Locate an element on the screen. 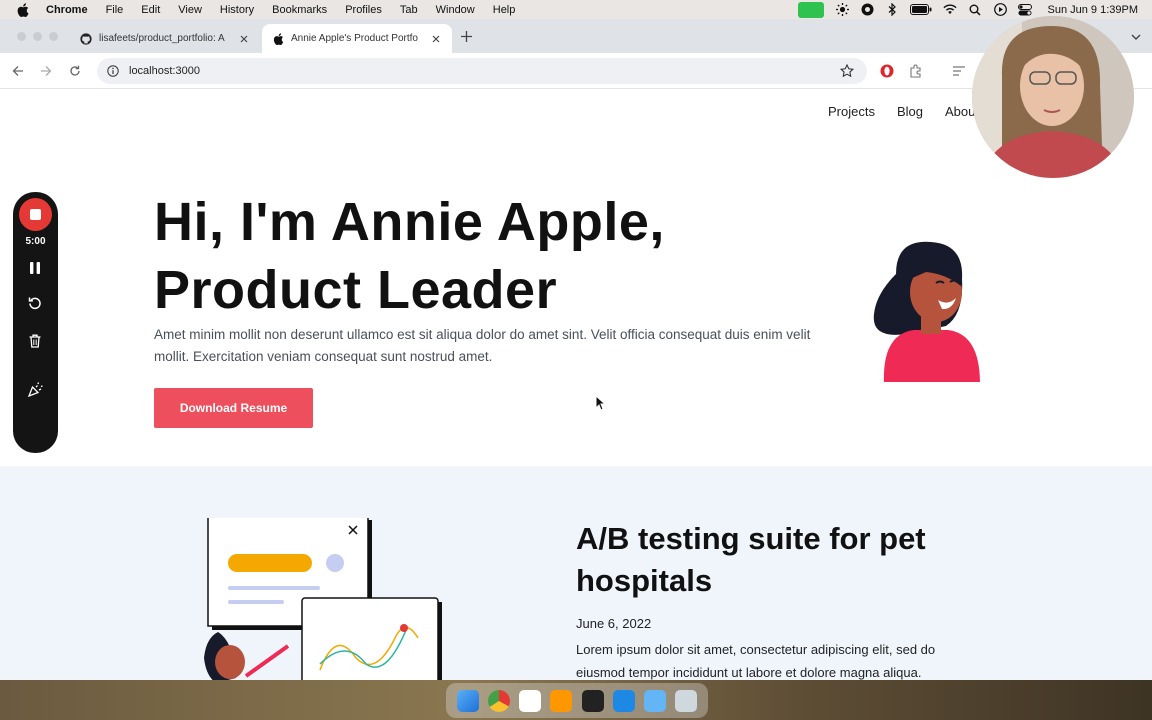 The image size is (1152, 720). video-camera-icon is located at coordinates (811, 9).